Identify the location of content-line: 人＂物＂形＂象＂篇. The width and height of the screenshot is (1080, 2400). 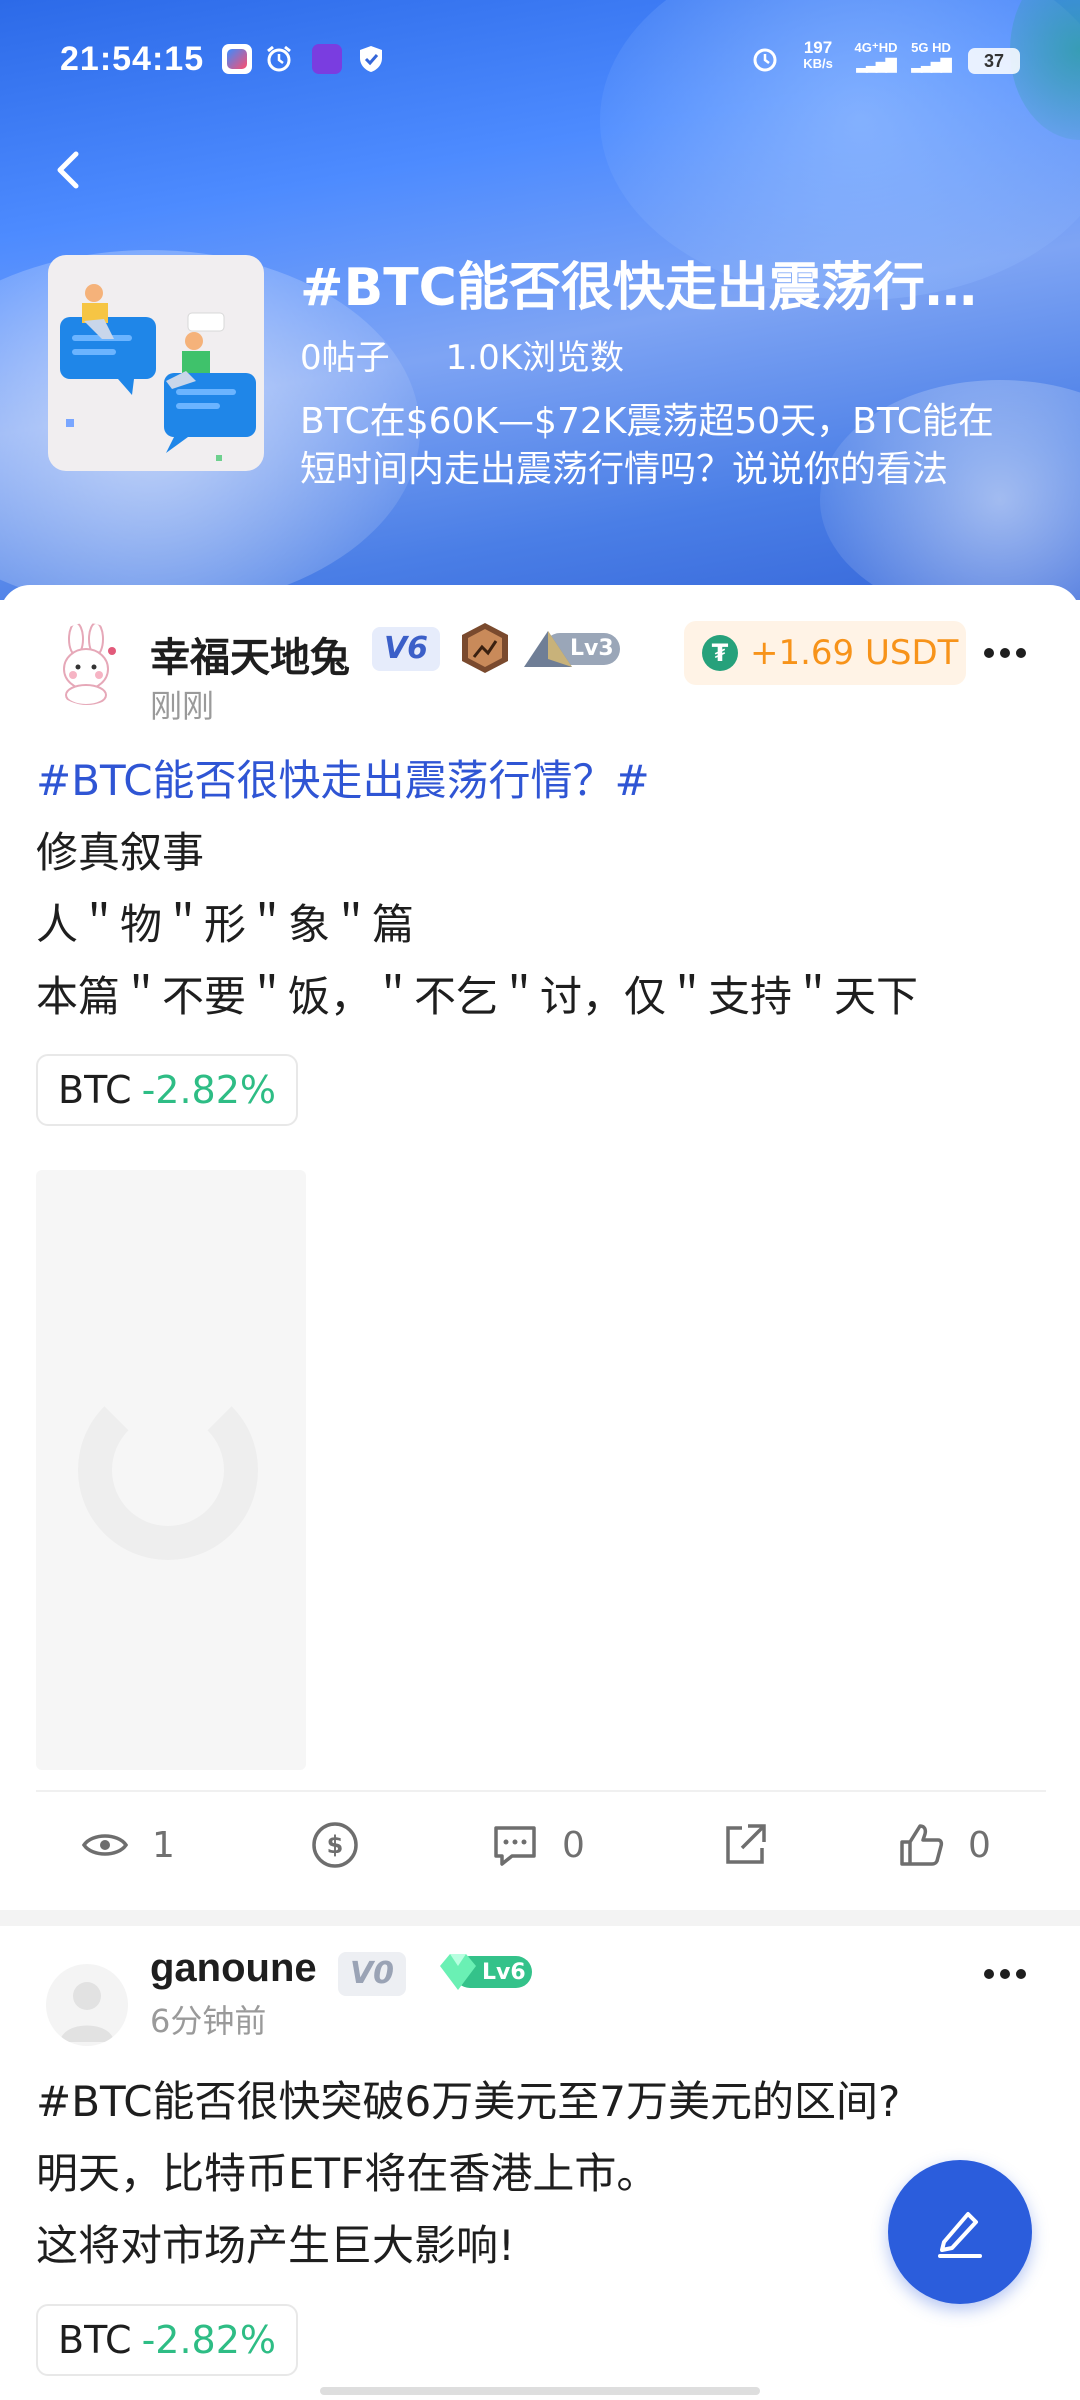
(225, 924).